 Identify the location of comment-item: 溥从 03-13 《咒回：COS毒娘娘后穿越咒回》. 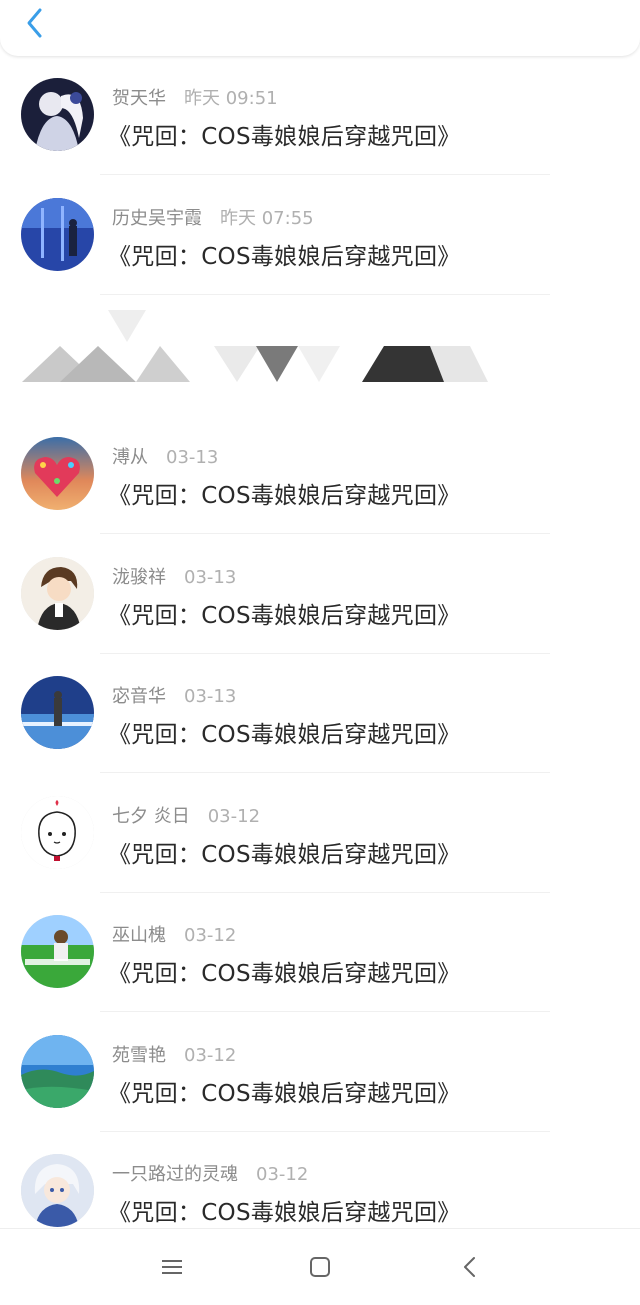
(320, 474).